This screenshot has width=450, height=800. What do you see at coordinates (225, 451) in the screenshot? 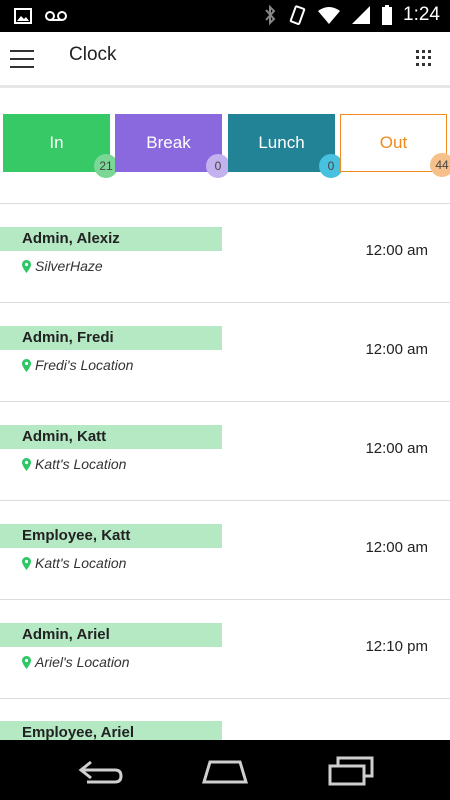
I see `employee-list-item: Admin, Katt Katt's Location 12:00 am` at bounding box center [225, 451].